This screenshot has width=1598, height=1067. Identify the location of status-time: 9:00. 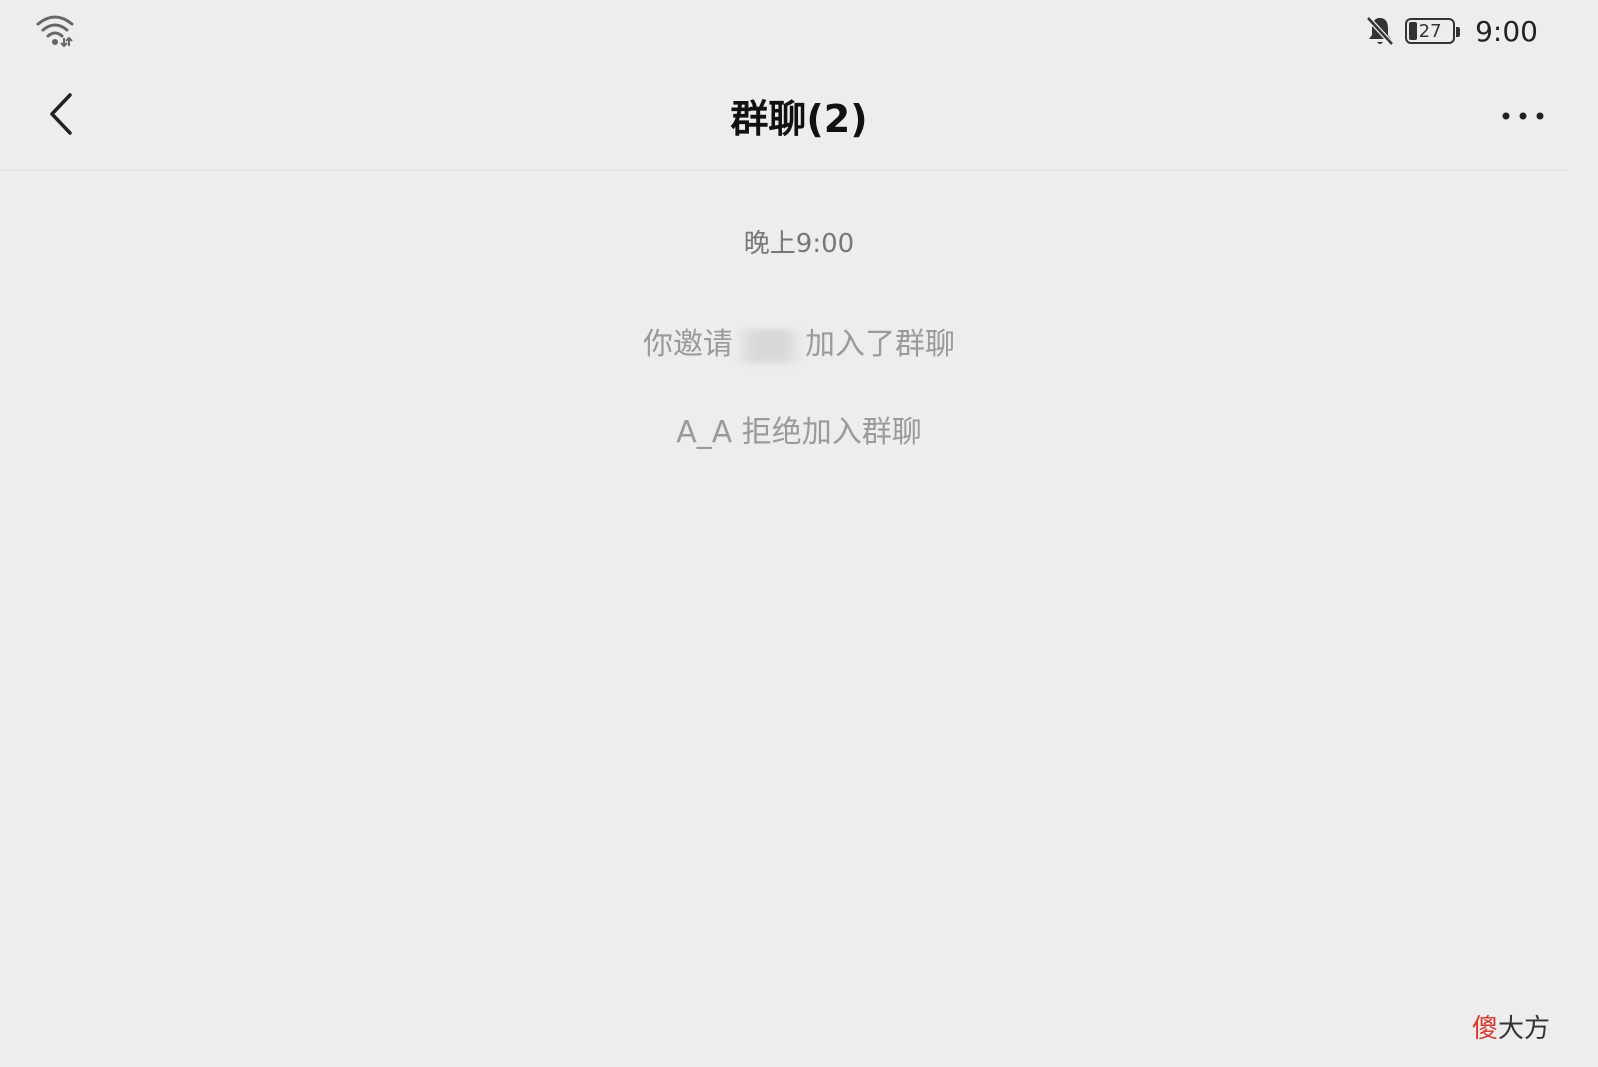
(1506, 31).